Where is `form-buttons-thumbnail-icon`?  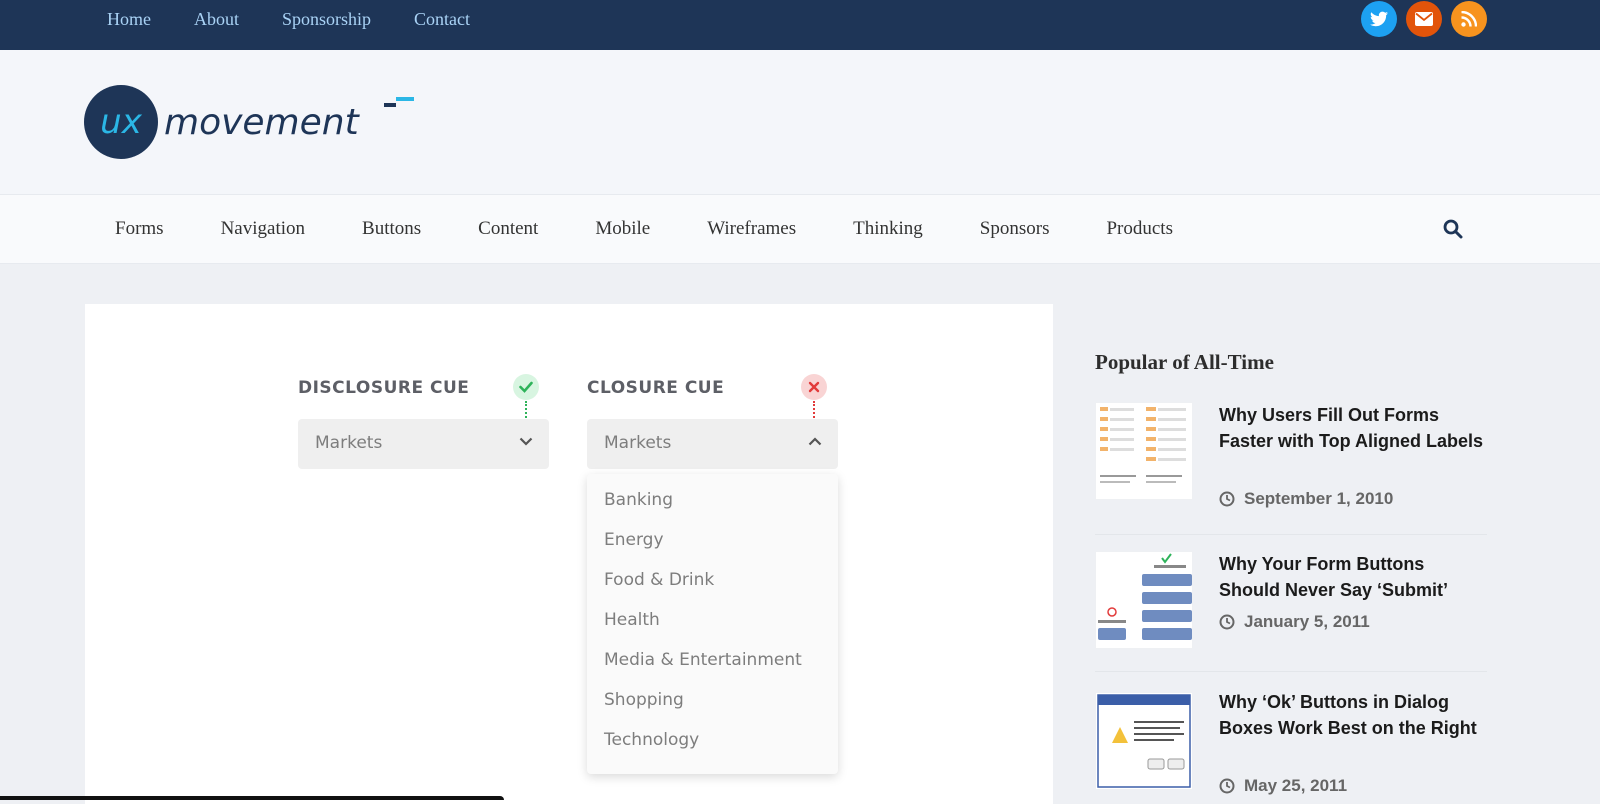
form-buttons-thumbnail-icon is located at coordinates (1145, 596).